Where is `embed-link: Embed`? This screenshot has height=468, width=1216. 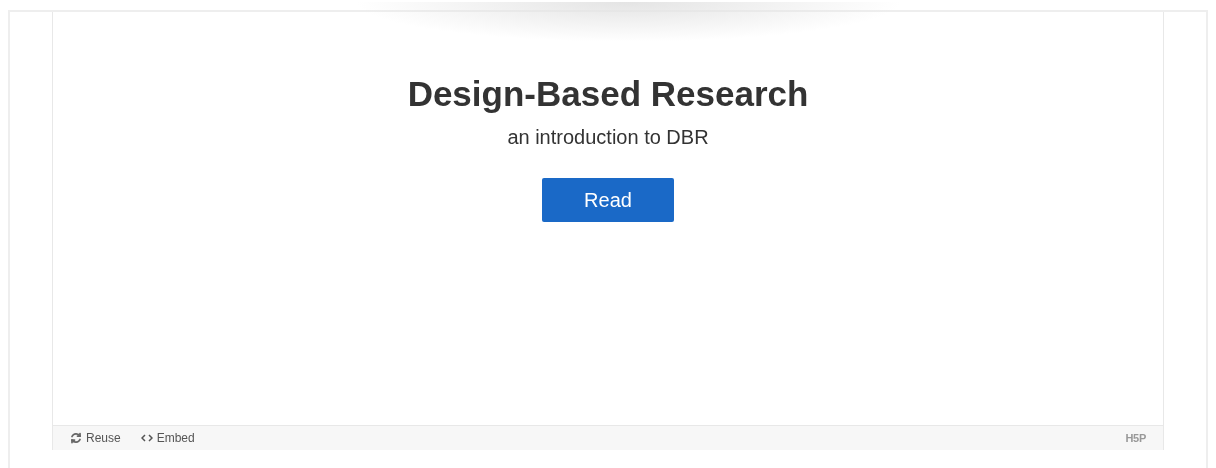 embed-link: Embed is located at coordinates (167, 438).